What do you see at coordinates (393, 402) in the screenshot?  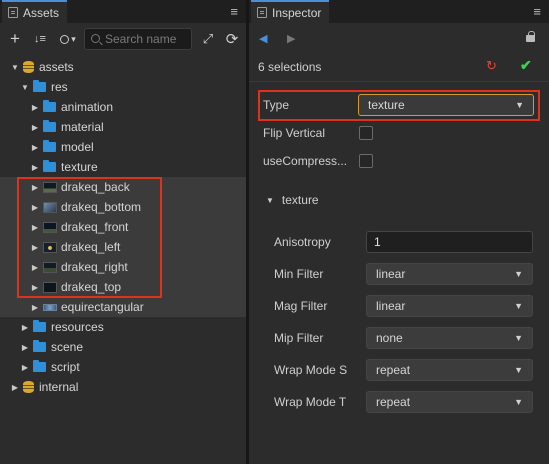 I see `wrap-mode-t-value: repeat` at bounding box center [393, 402].